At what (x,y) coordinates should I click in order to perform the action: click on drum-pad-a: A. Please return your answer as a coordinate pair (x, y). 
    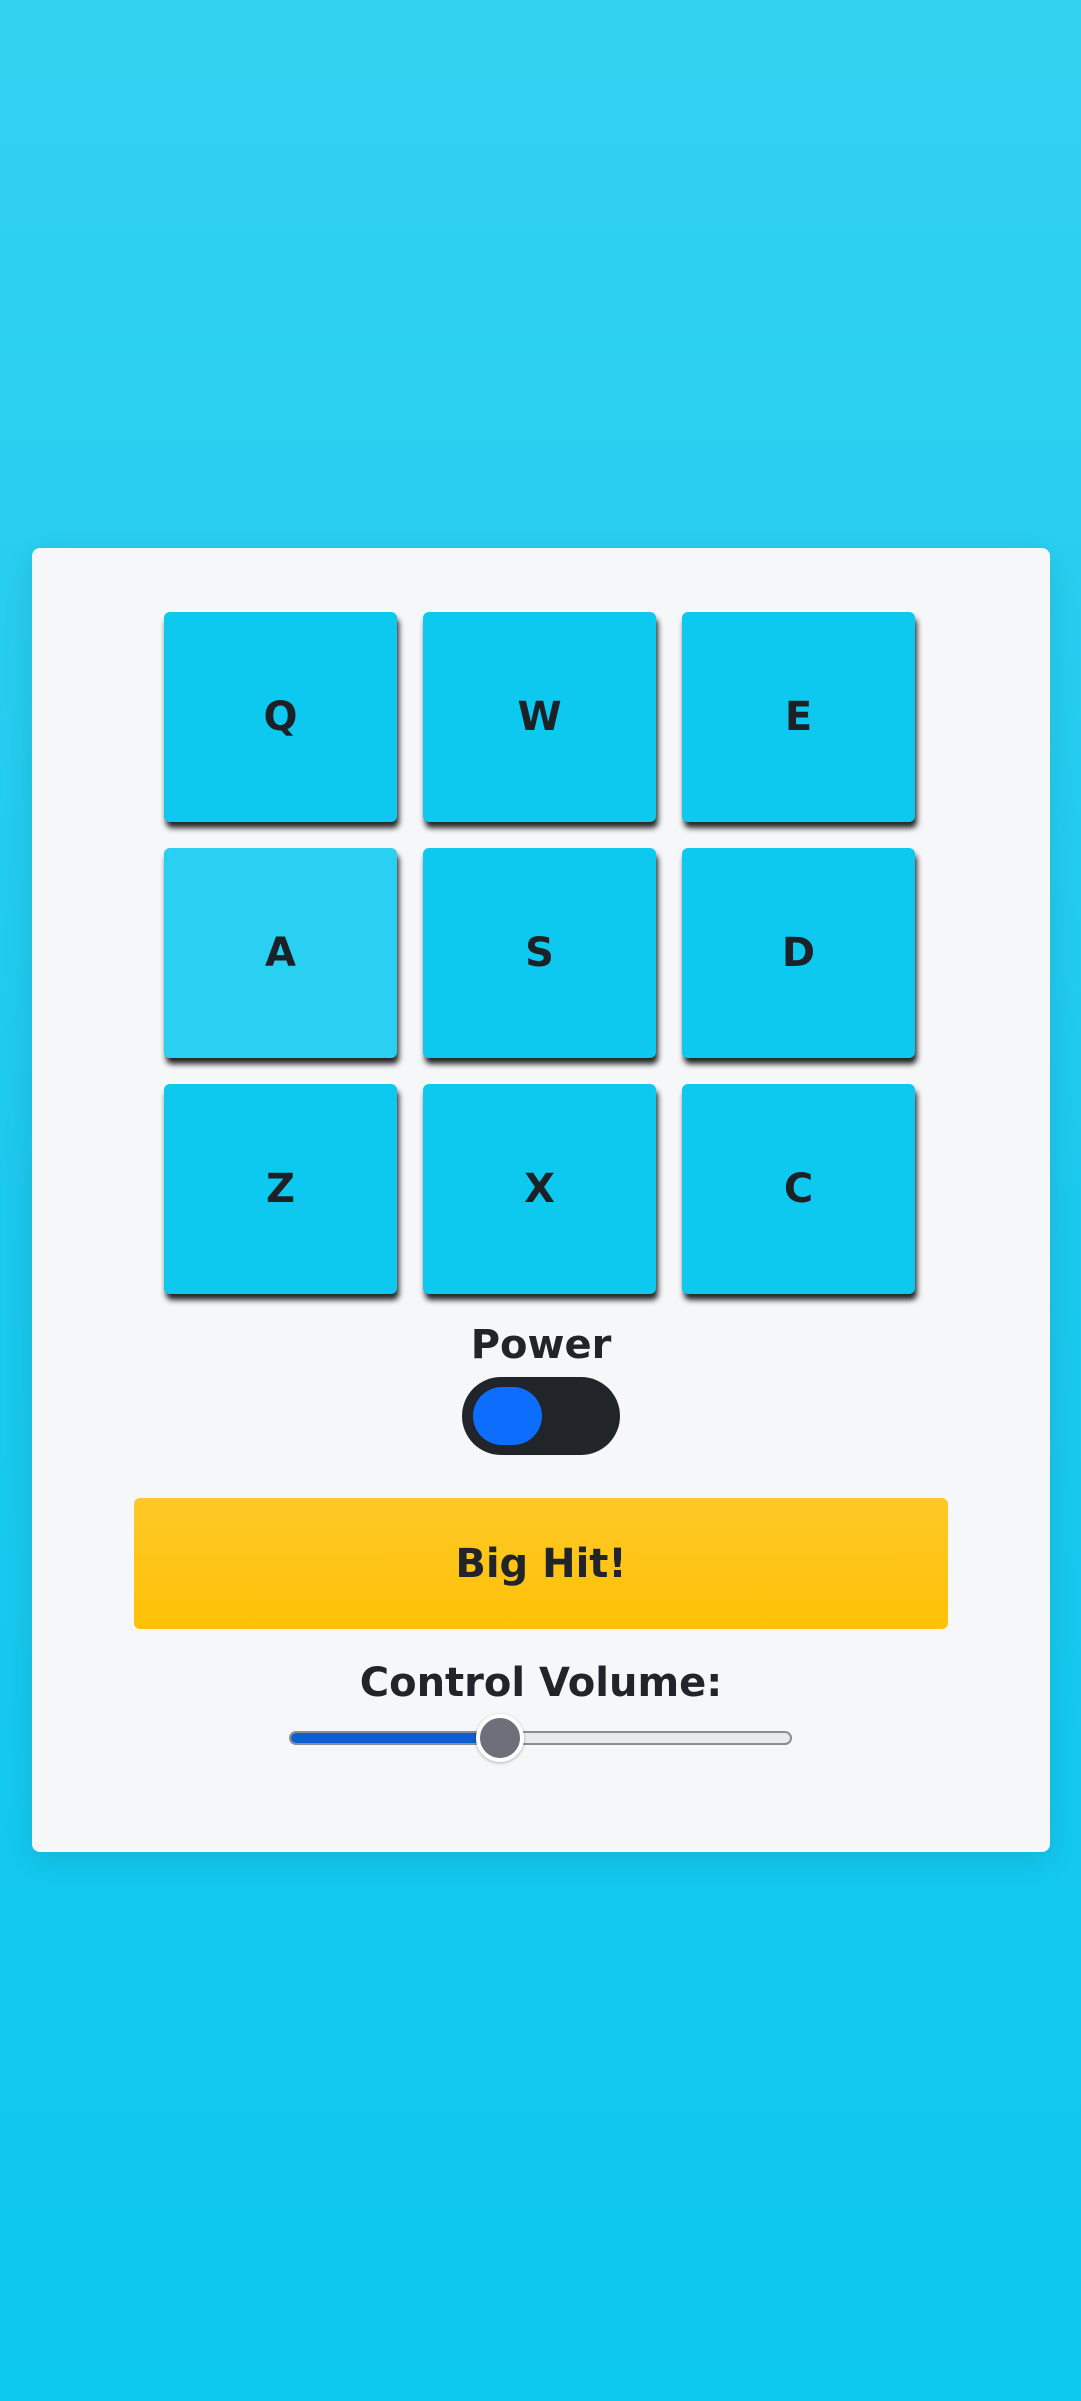
    Looking at the image, I should click on (280, 953).